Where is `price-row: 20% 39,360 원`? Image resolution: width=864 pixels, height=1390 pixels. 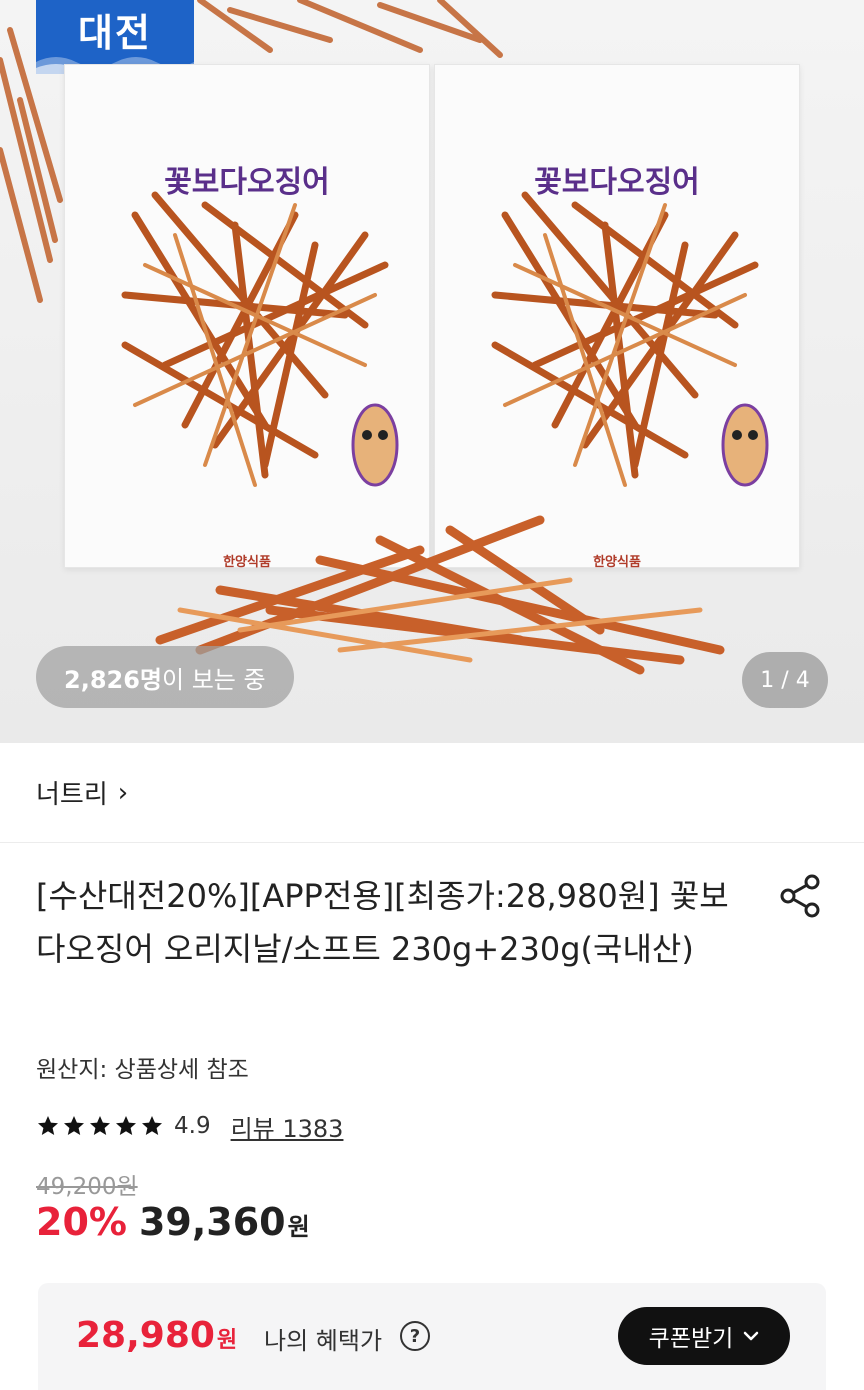
price-row: 20% 39,360 원 is located at coordinates (173, 1222).